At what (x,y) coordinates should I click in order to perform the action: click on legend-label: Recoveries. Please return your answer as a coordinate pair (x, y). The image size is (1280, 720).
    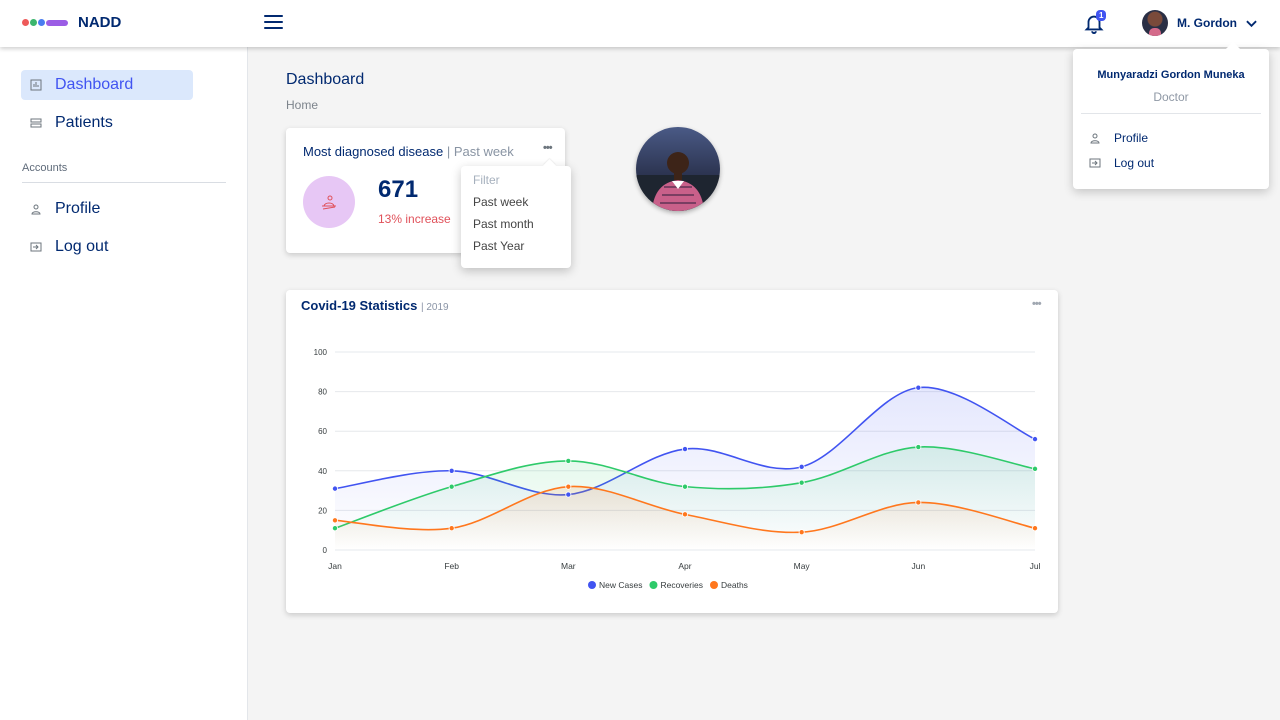
    Looking at the image, I should click on (681, 585).